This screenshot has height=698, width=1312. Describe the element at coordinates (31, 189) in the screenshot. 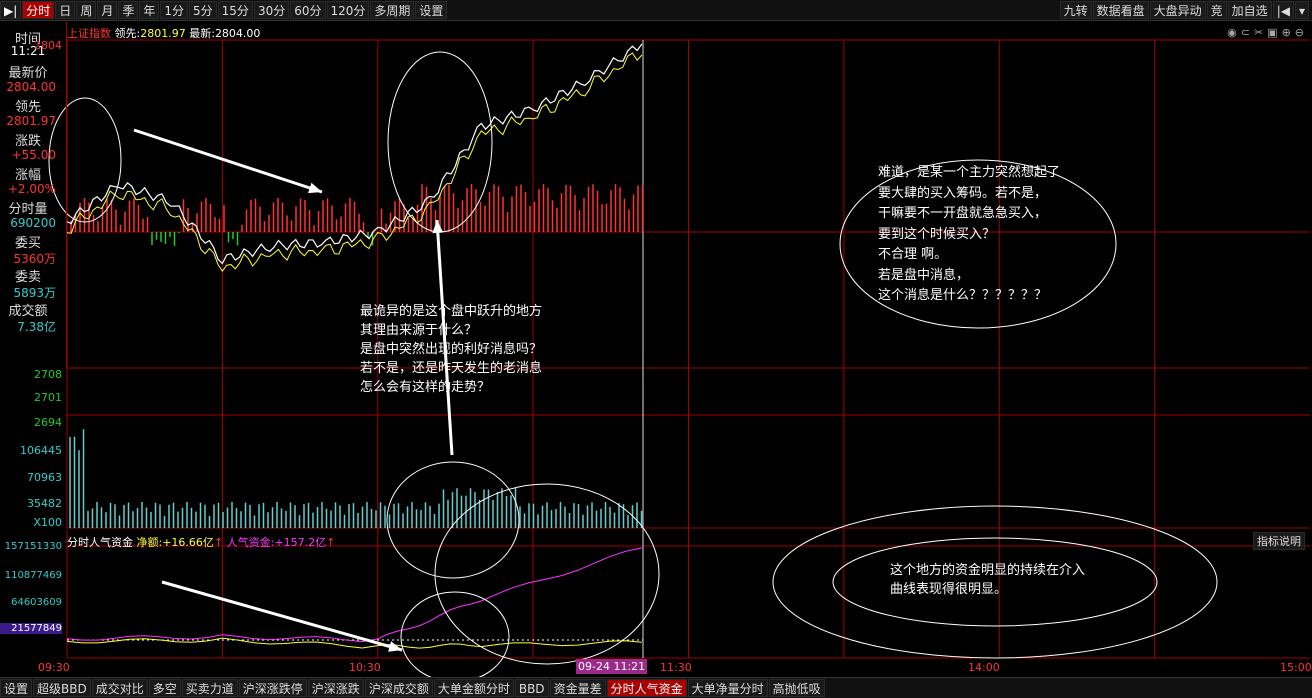

I see `pct-value: +2.00%` at that location.